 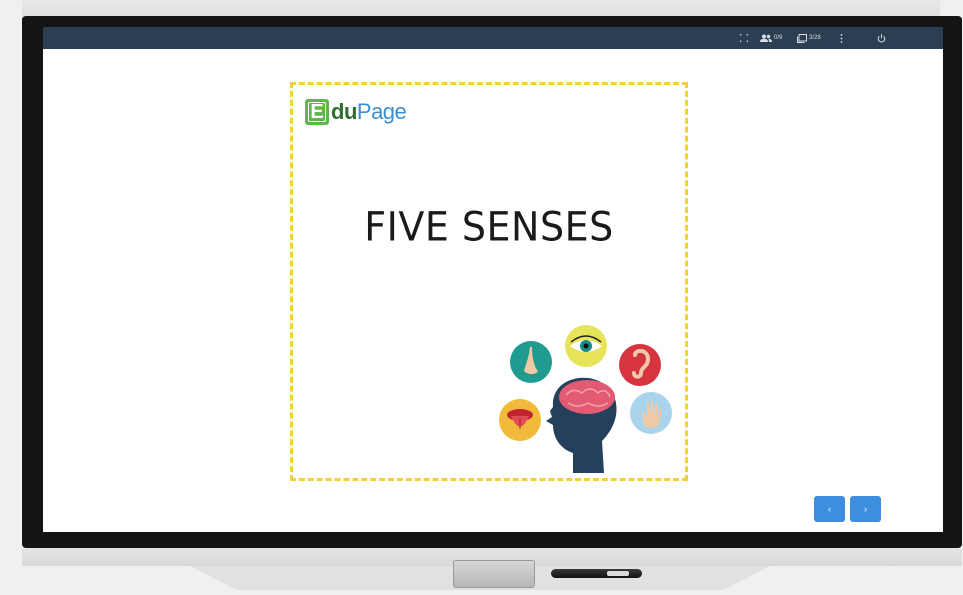 I want to click on participants-button: 0/9, so click(x=771, y=38).